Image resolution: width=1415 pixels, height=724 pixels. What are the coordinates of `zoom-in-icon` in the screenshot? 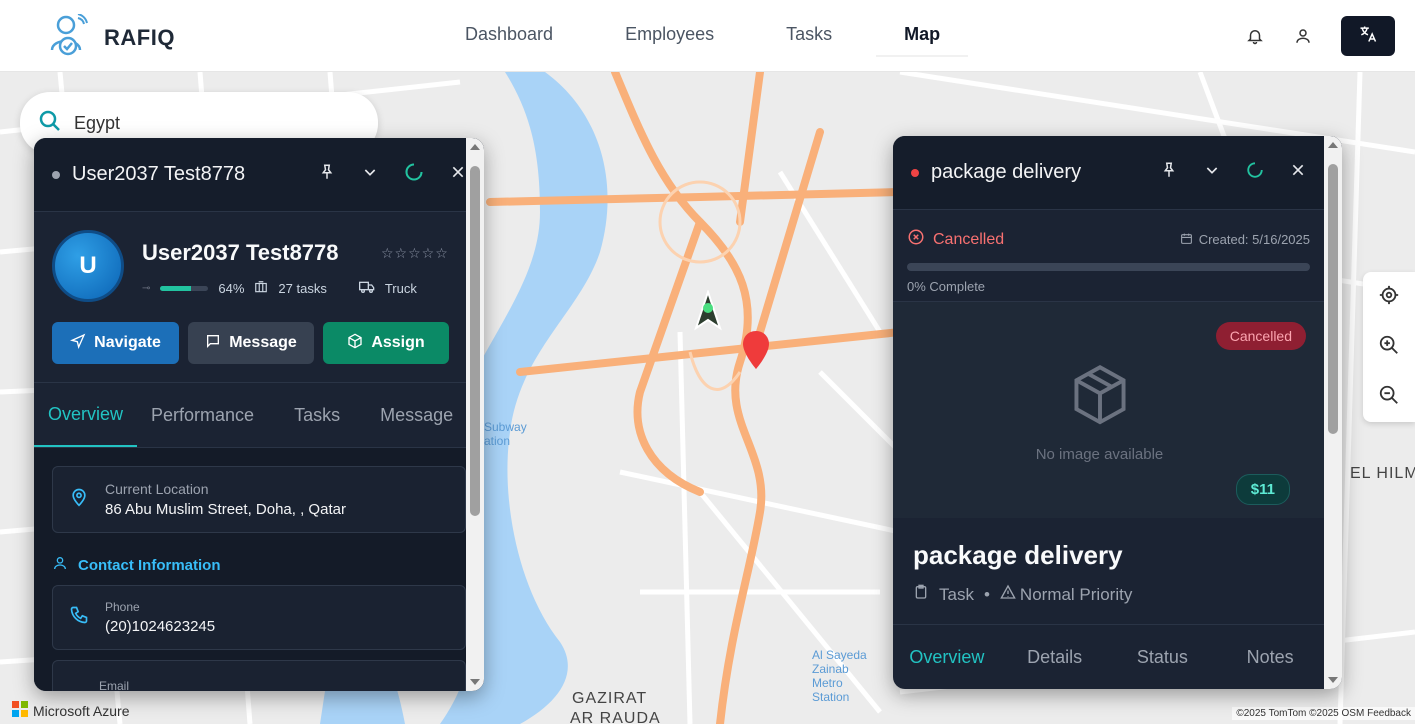 It's located at (1389, 347).